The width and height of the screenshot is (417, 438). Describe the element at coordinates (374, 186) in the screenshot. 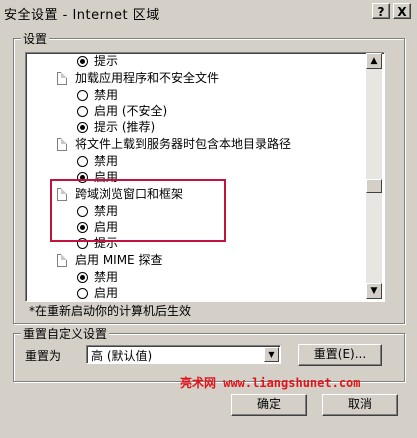

I see `scroll-thumb` at that location.